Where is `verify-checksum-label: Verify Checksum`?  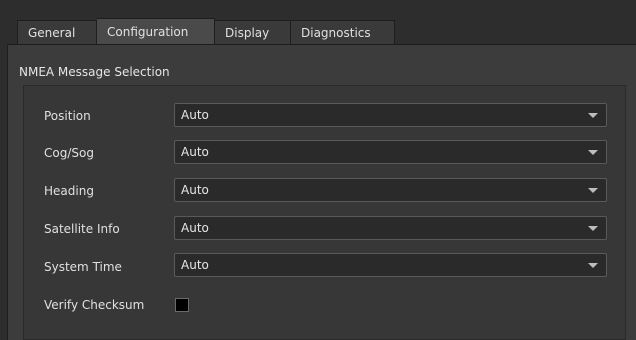
verify-checksum-label: Verify Checksum is located at coordinates (94, 305).